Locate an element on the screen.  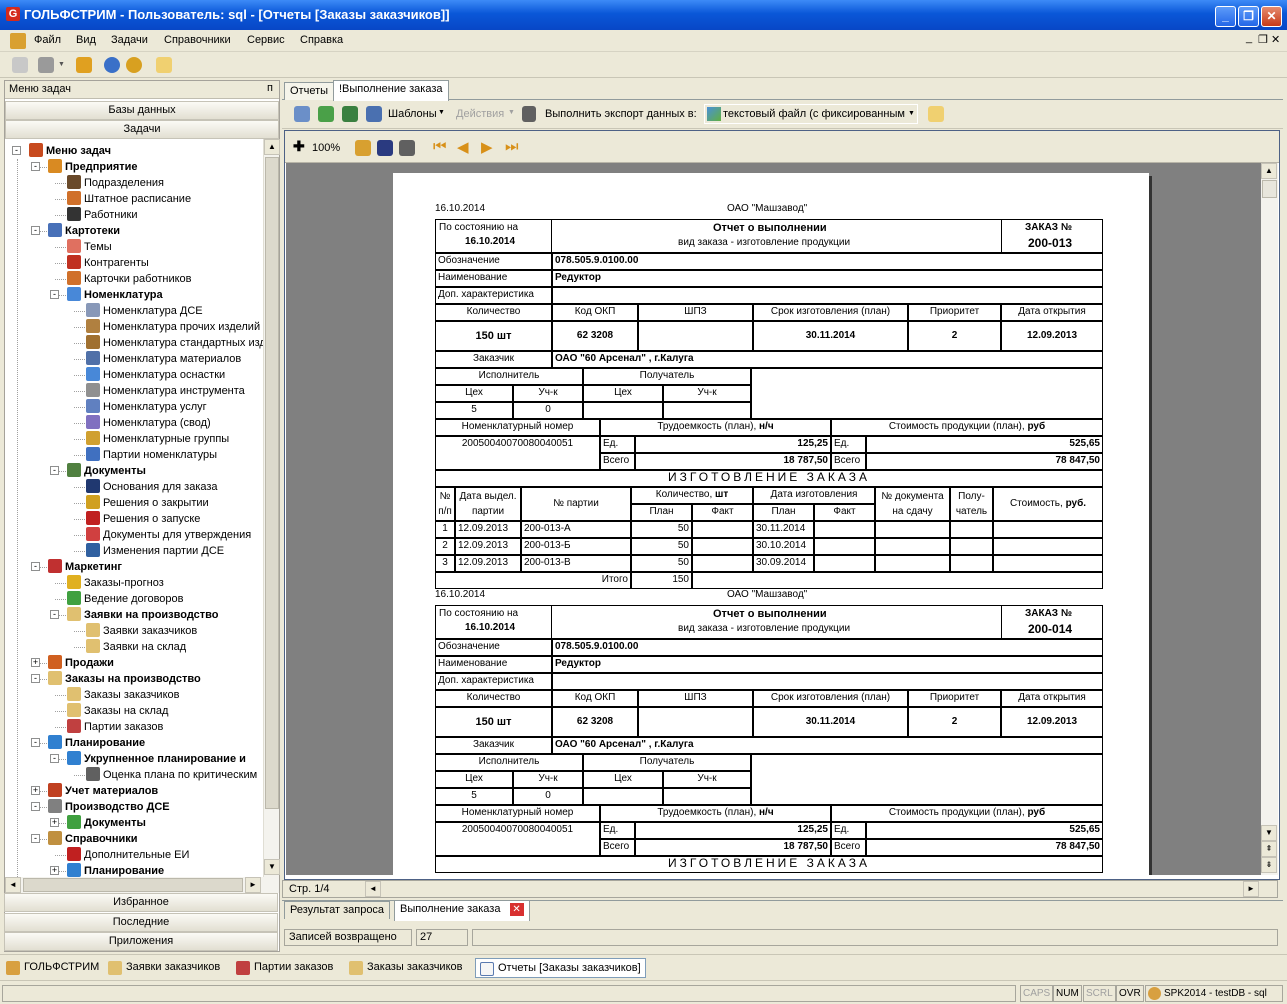
last-page-icon: ⏭ is located at coordinates (512, 146).